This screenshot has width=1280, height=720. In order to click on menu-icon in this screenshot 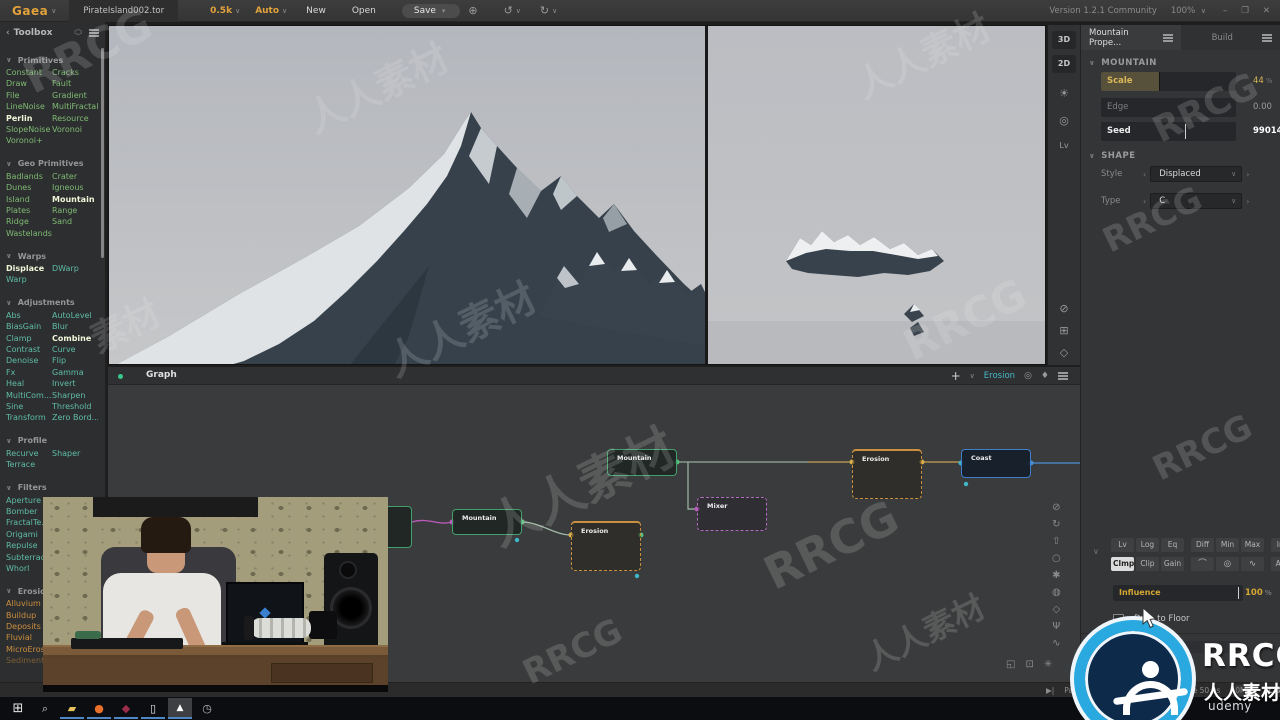, I will do `click(94, 33)`.